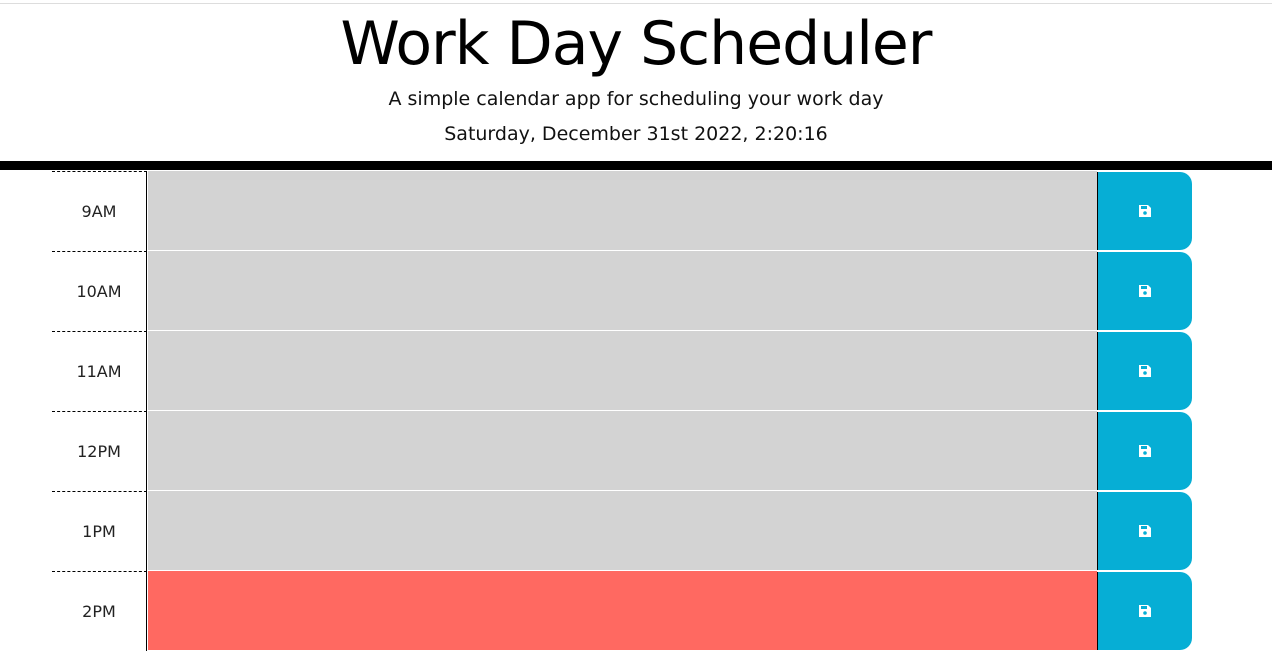 This screenshot has height=651, width=1272. What do you see at coordinates (636, 165) in the screenshot?
I see `header-border` at bounding box center [636, 165].